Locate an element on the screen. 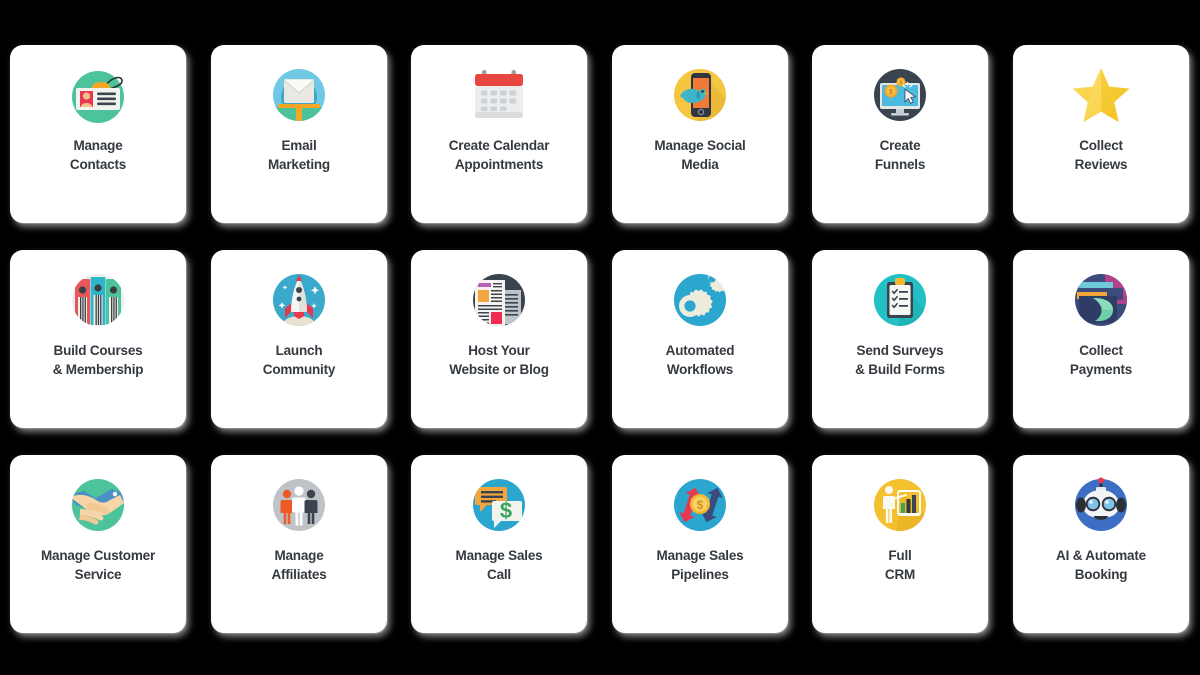  feature-card-label: Manage Sales Call is located at coordinates (499, 565).